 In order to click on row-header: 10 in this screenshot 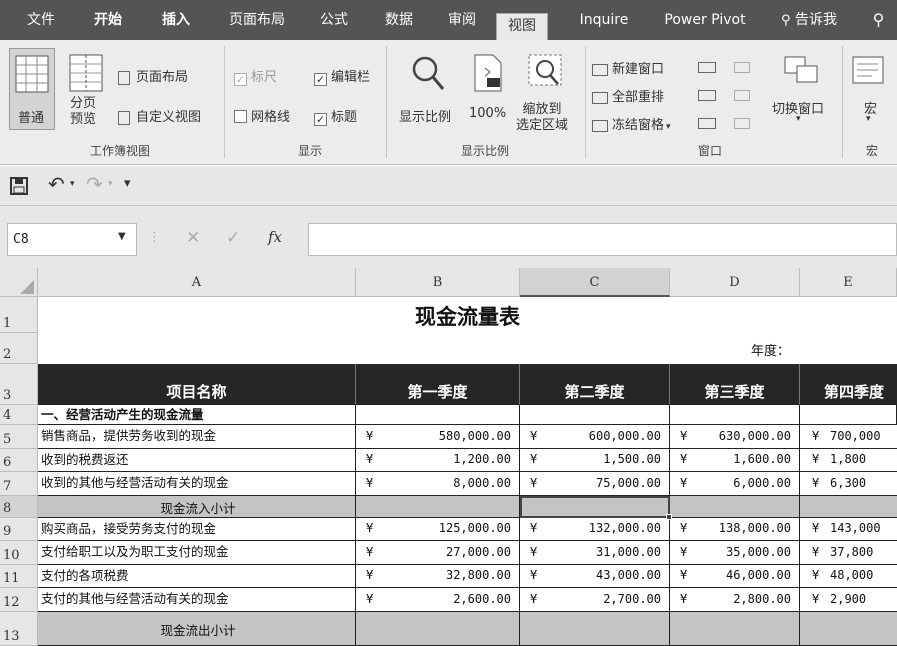, I will do `click(19, 553)`.